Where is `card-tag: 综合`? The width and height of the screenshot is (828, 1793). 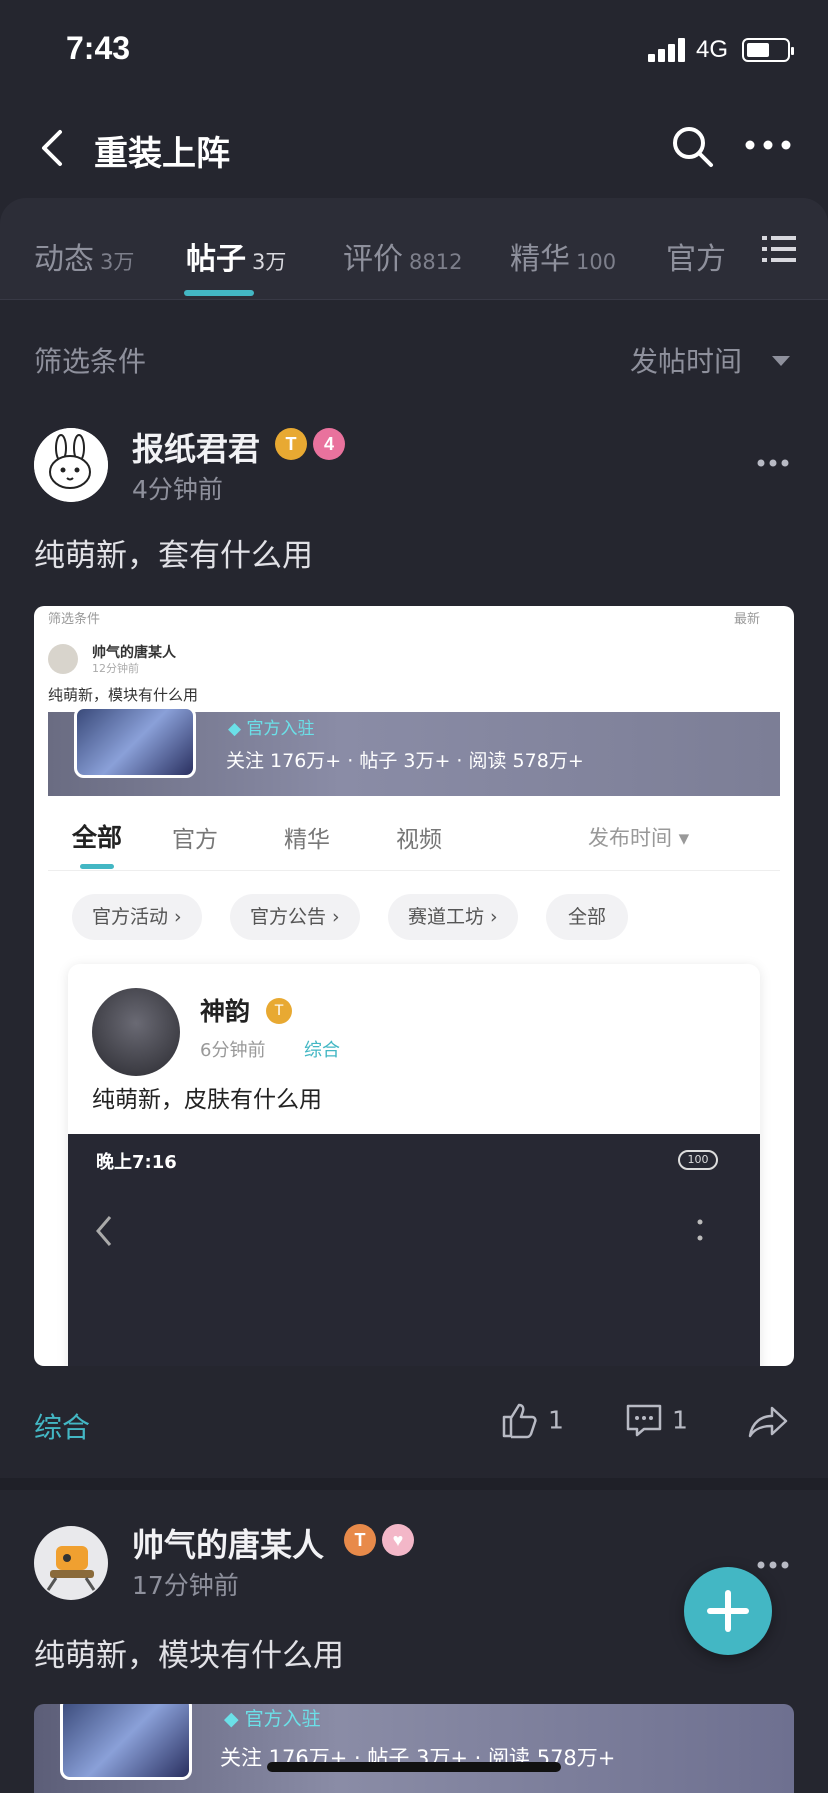
card-tag: 综合 is located at coordinates (322, 1050).